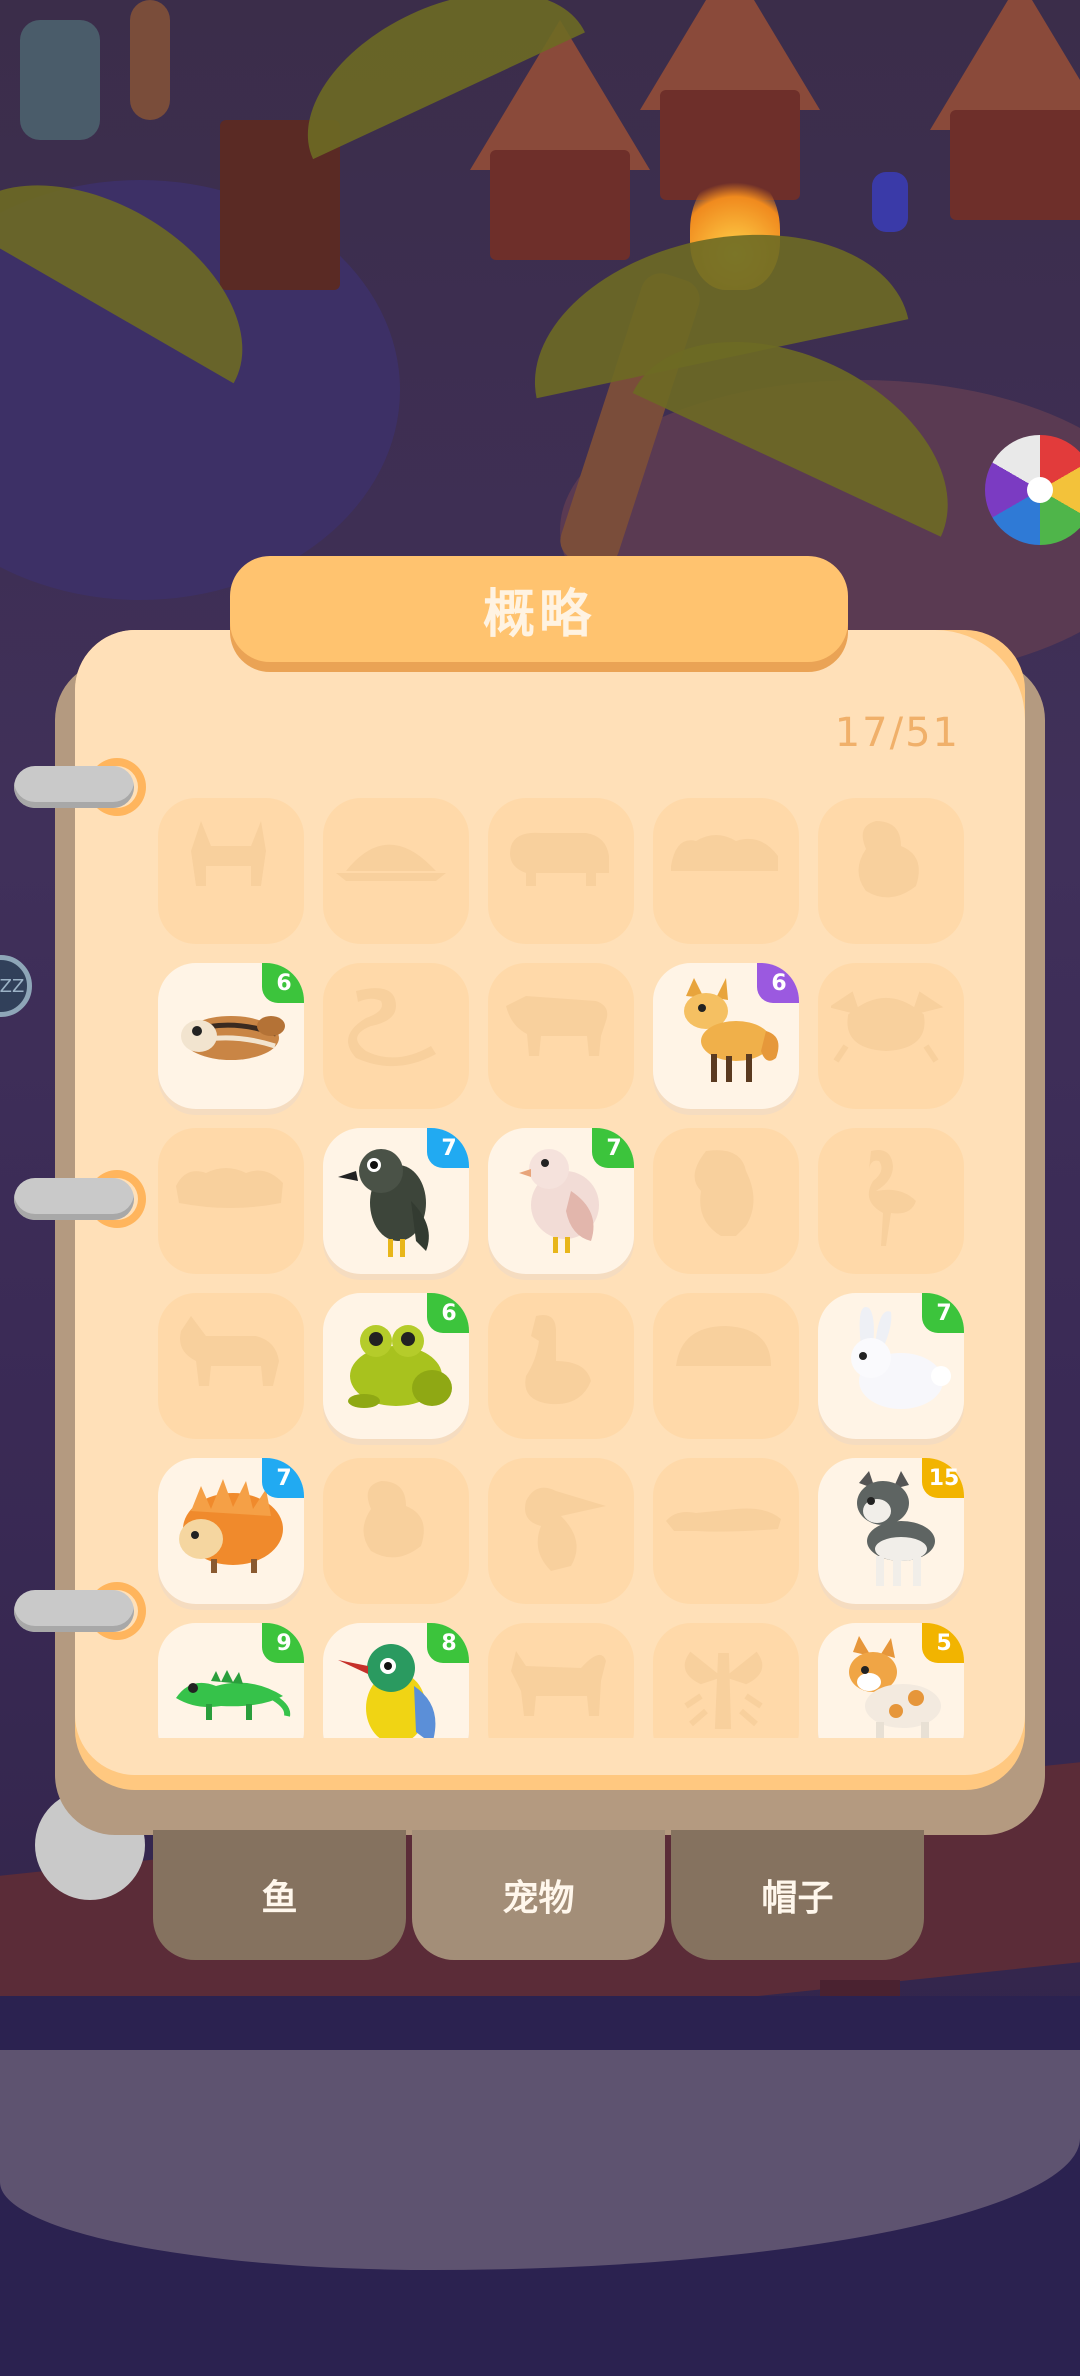 The width and height of the screenshot is (1080, 2376). I want to click on level-badge: 8, so click(448, 1643).